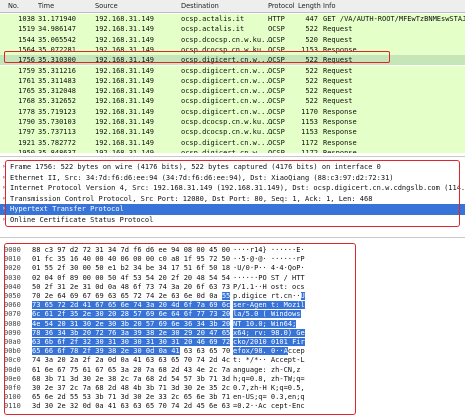  I want to click on packet-cell-len: 447, so click(311, 19).